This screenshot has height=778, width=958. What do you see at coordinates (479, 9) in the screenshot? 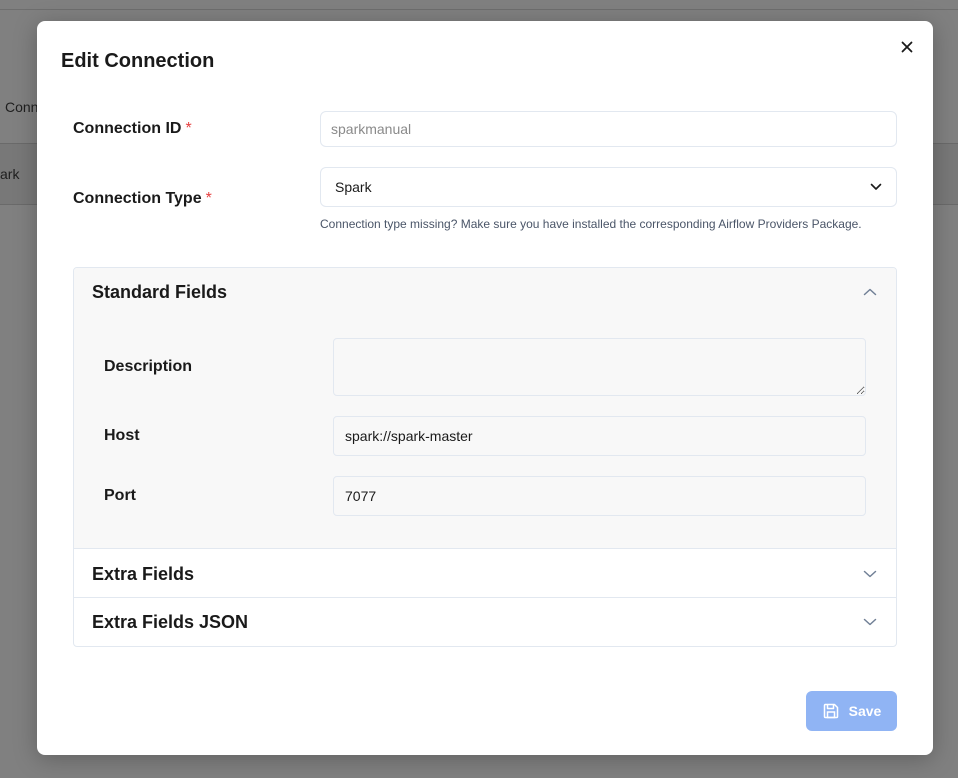
I see `background-divider` at bounding box center [479, 9].